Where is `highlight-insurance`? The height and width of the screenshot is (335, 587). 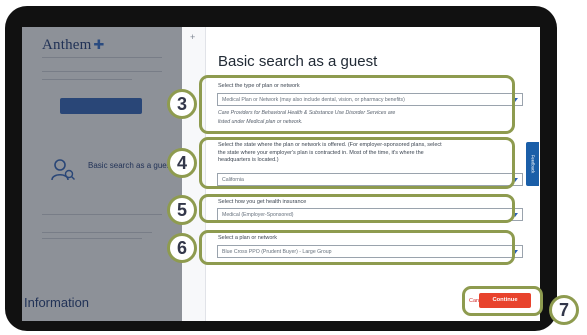 highlight-insurance is located at coordinates (357, 208).